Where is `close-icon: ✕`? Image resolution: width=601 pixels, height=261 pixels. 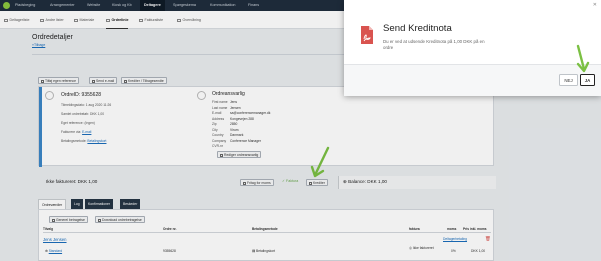 close-icon: ✕ is located at coordinates (595, 5).